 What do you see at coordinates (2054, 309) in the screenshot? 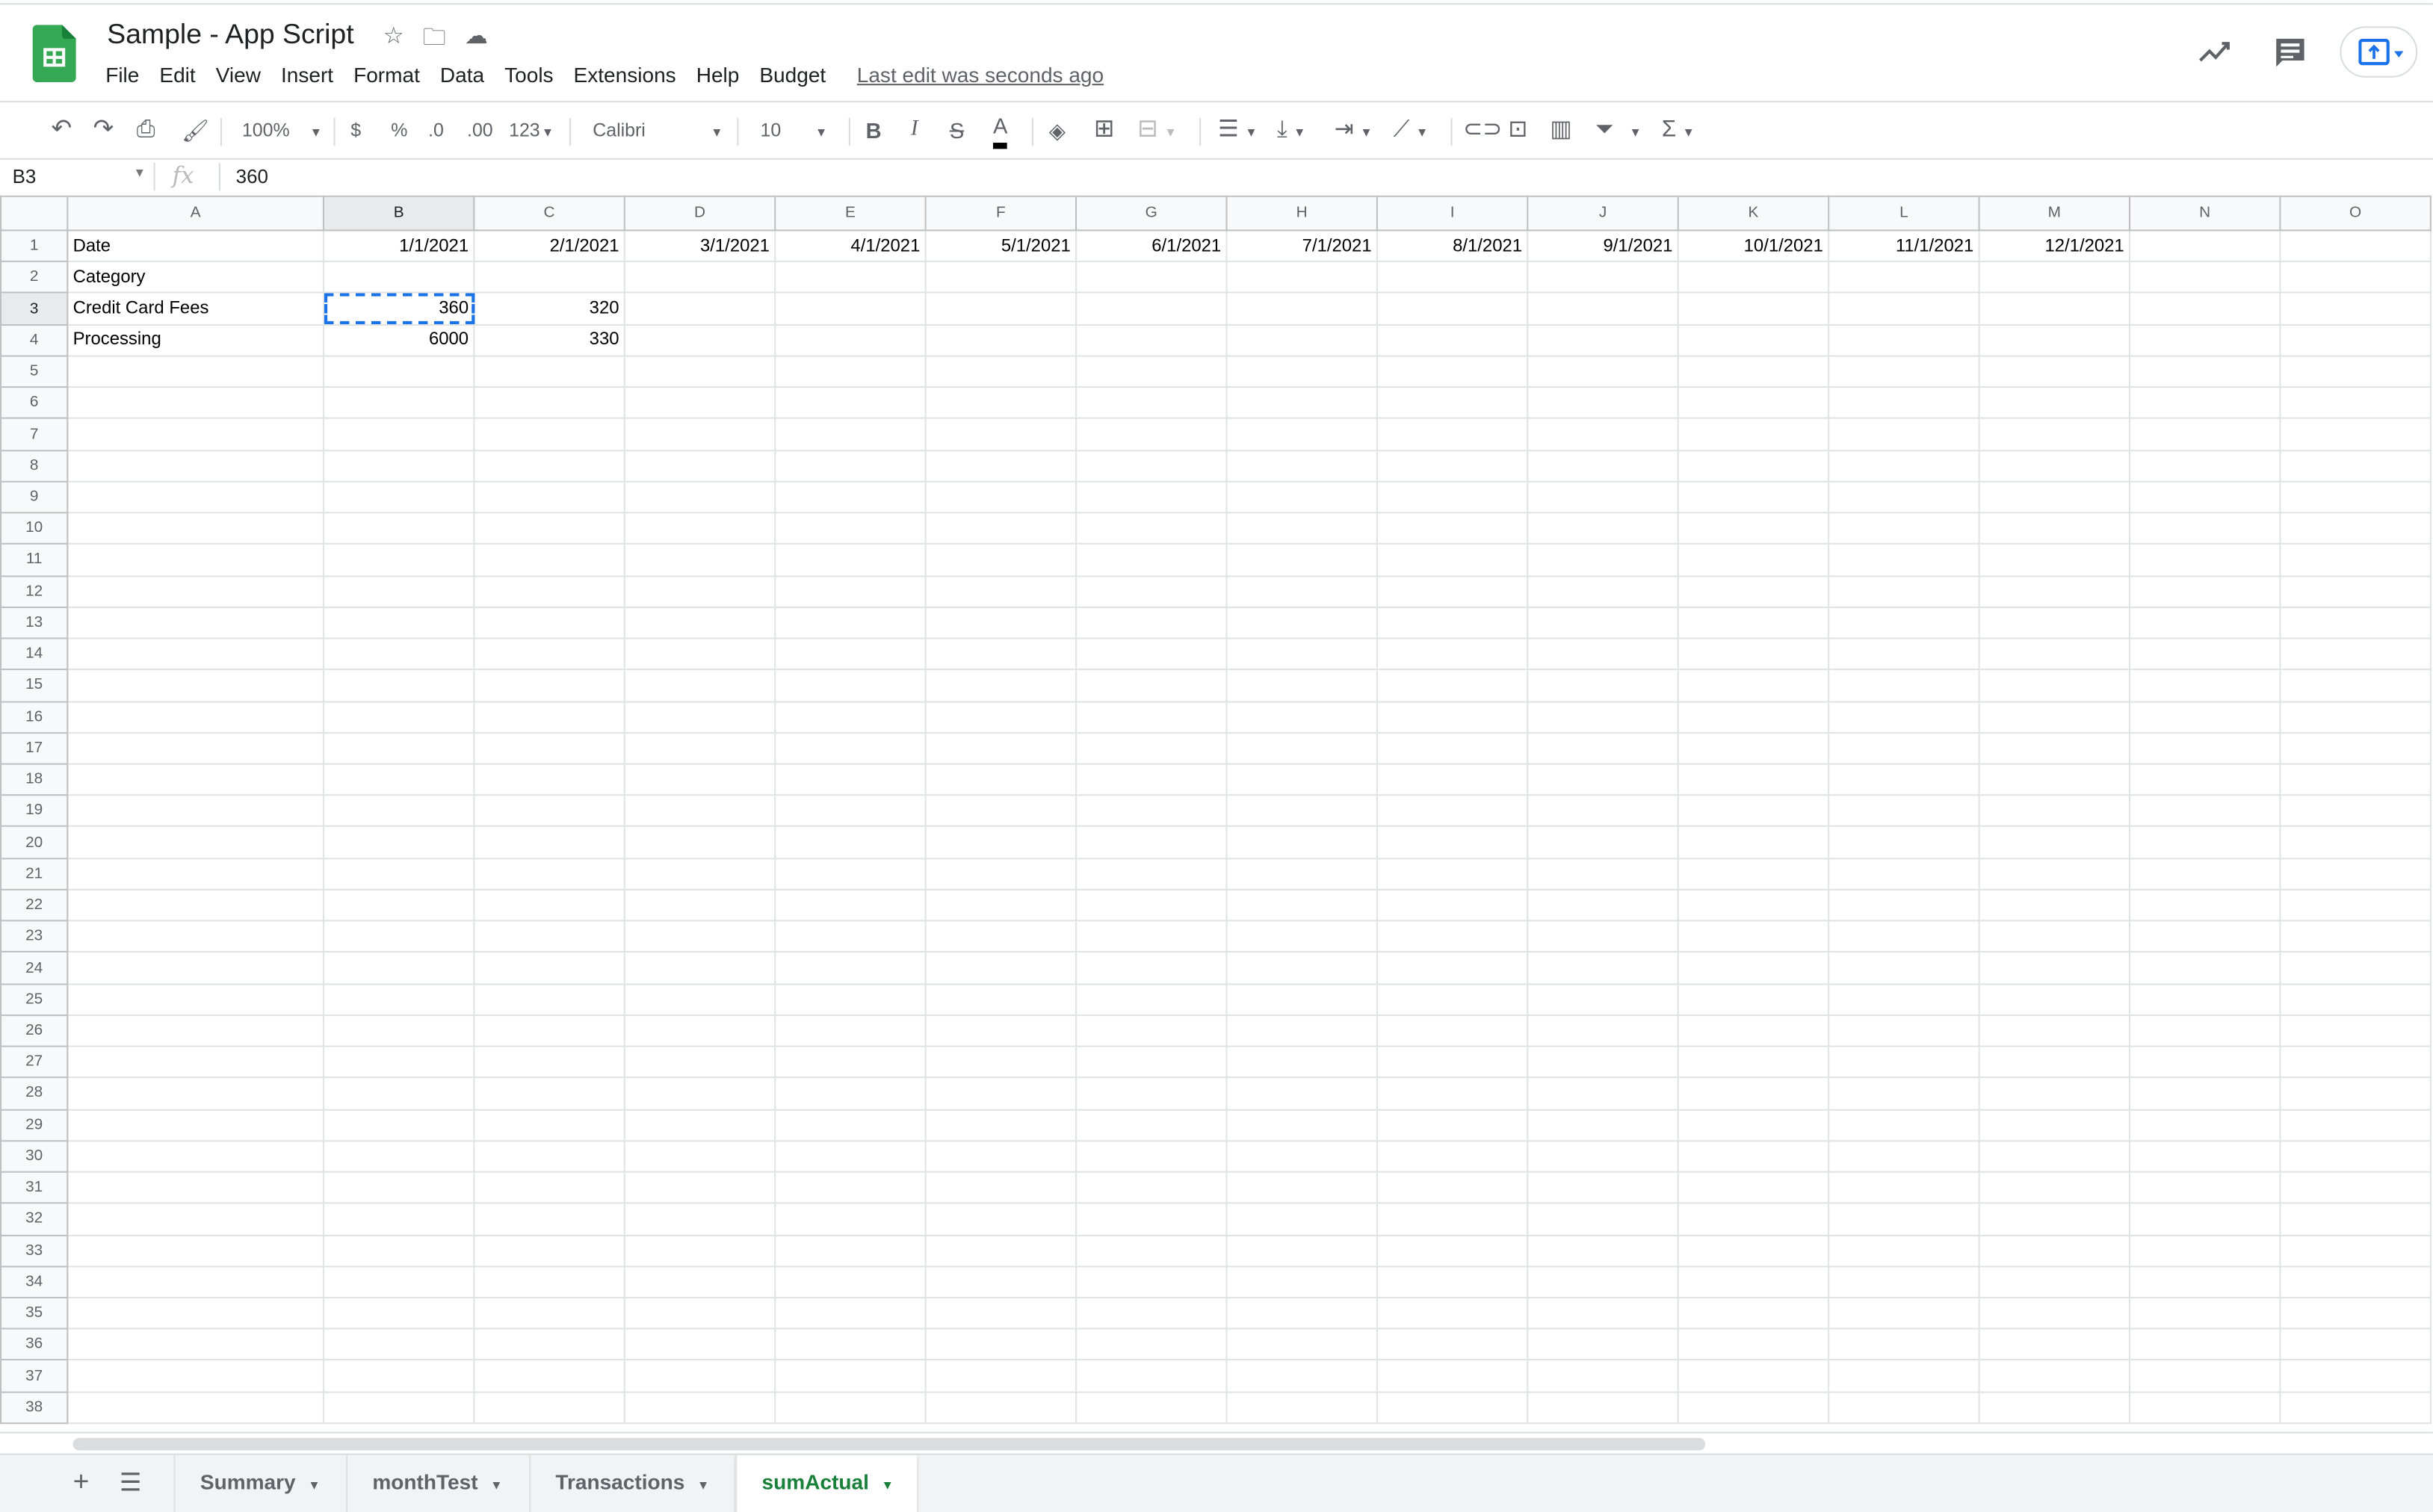
I see `cell-m3` at bounding box center [2054, 309].